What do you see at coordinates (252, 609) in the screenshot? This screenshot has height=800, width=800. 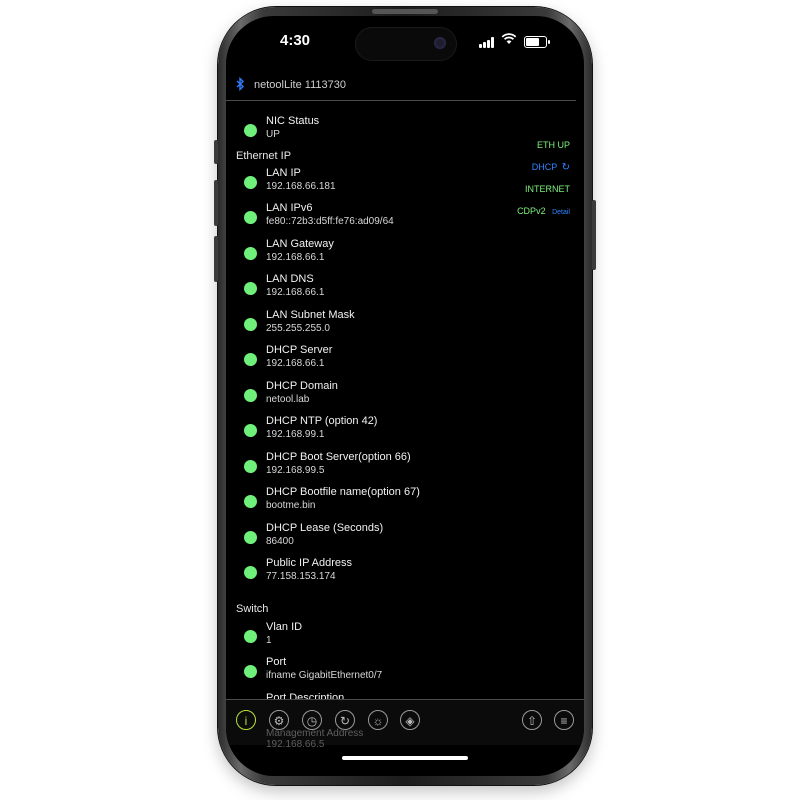 I see `section-switch: Switch` at bounding box center [252, 609].